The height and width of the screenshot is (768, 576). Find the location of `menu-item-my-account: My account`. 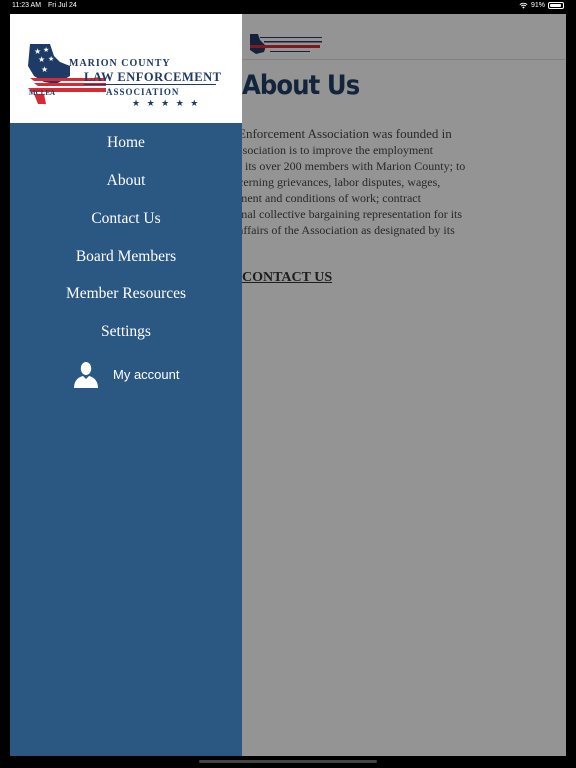

menu-item-my-account: My account is located at coordinates (142, 374).